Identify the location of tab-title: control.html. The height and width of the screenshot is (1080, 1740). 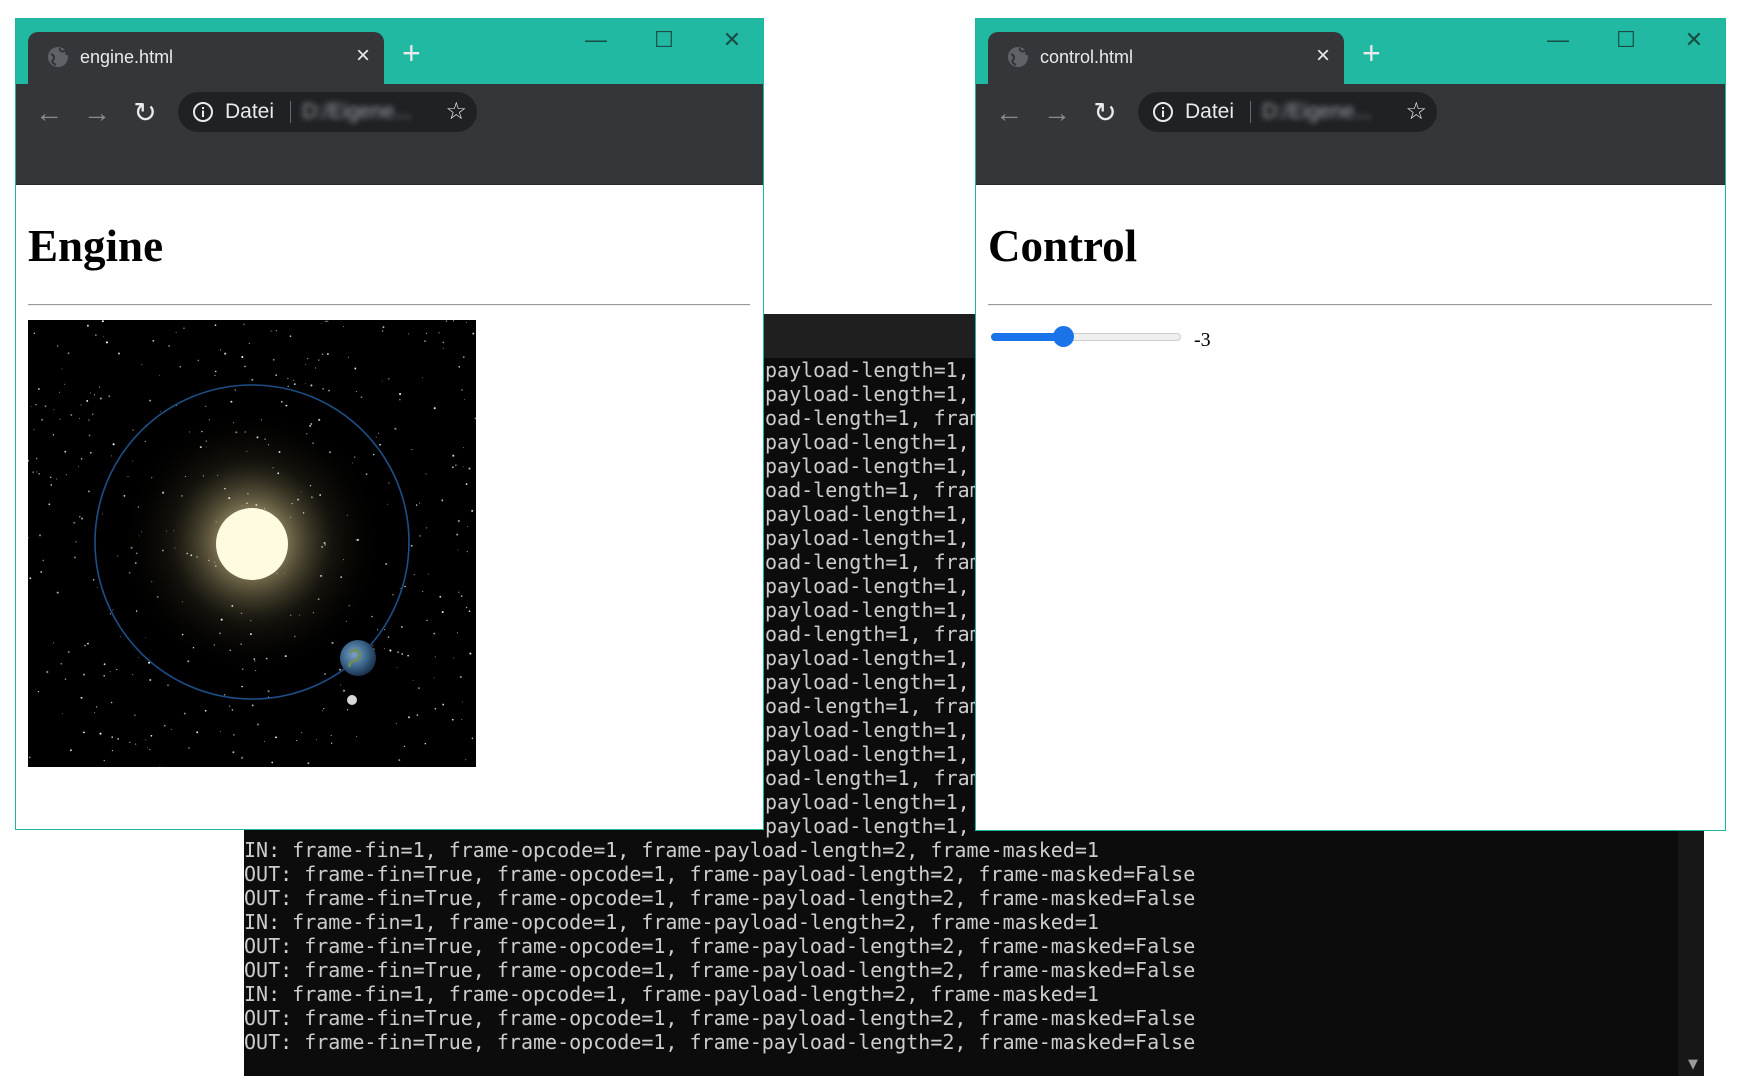
(1087, 57).